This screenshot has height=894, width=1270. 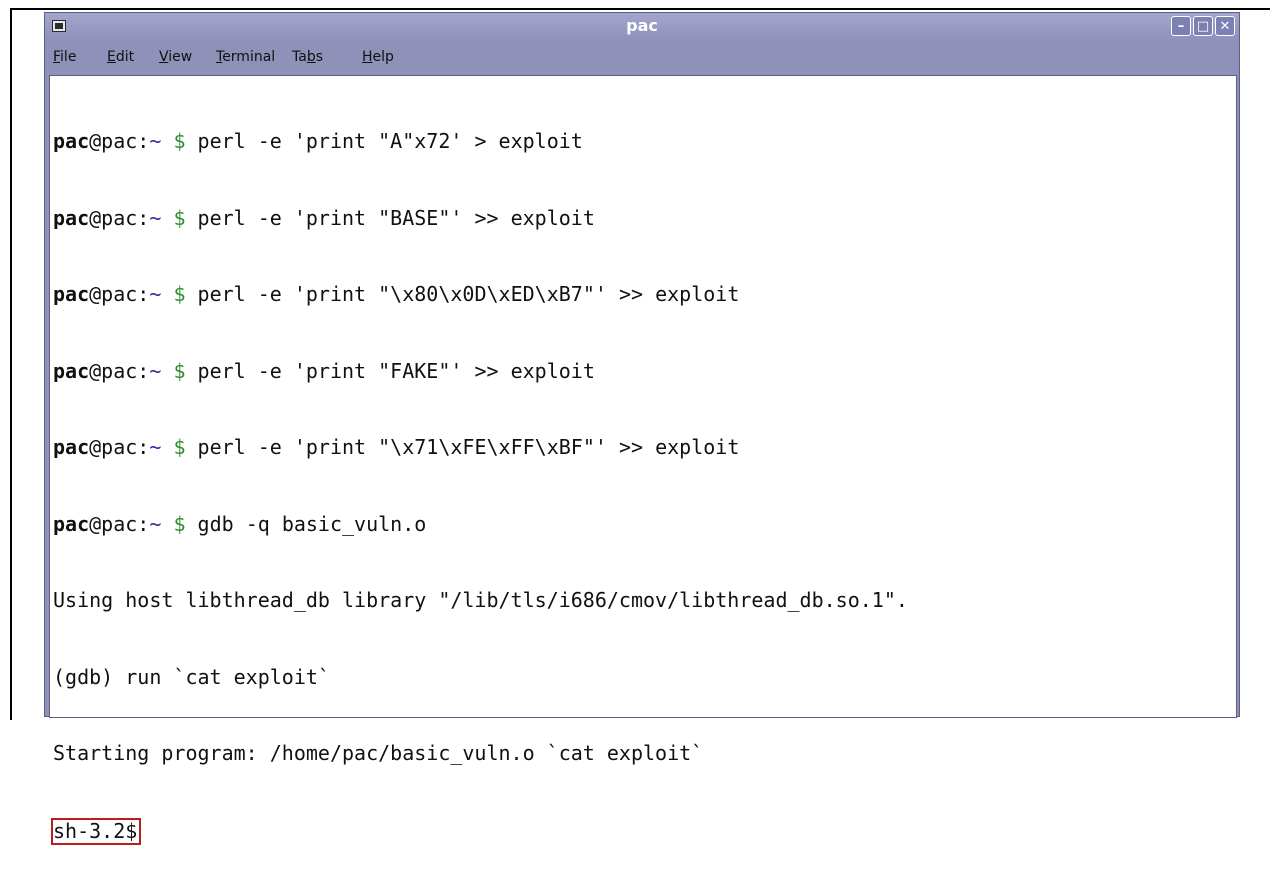 I want to click on shell-prompt-line: sh-3.2$, so click(x=643, y=831).